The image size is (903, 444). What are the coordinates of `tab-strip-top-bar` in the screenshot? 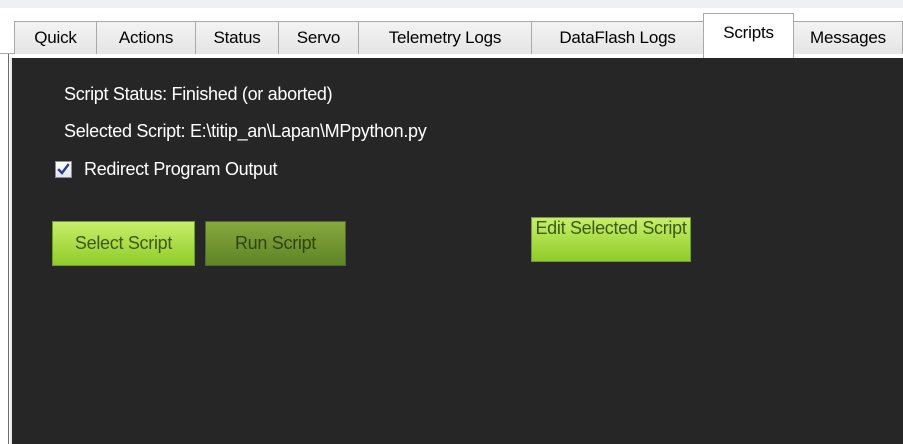 It's located at (451, 4).